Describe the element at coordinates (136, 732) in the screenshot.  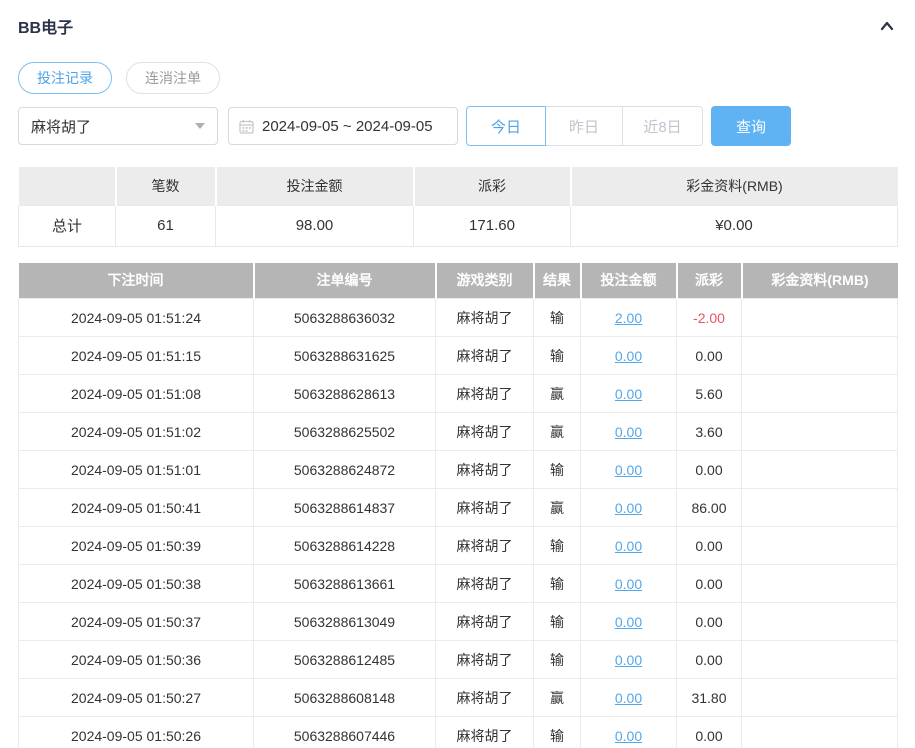
I see `bet-time-cell: 2024-09-05 01:50:26` at that location.